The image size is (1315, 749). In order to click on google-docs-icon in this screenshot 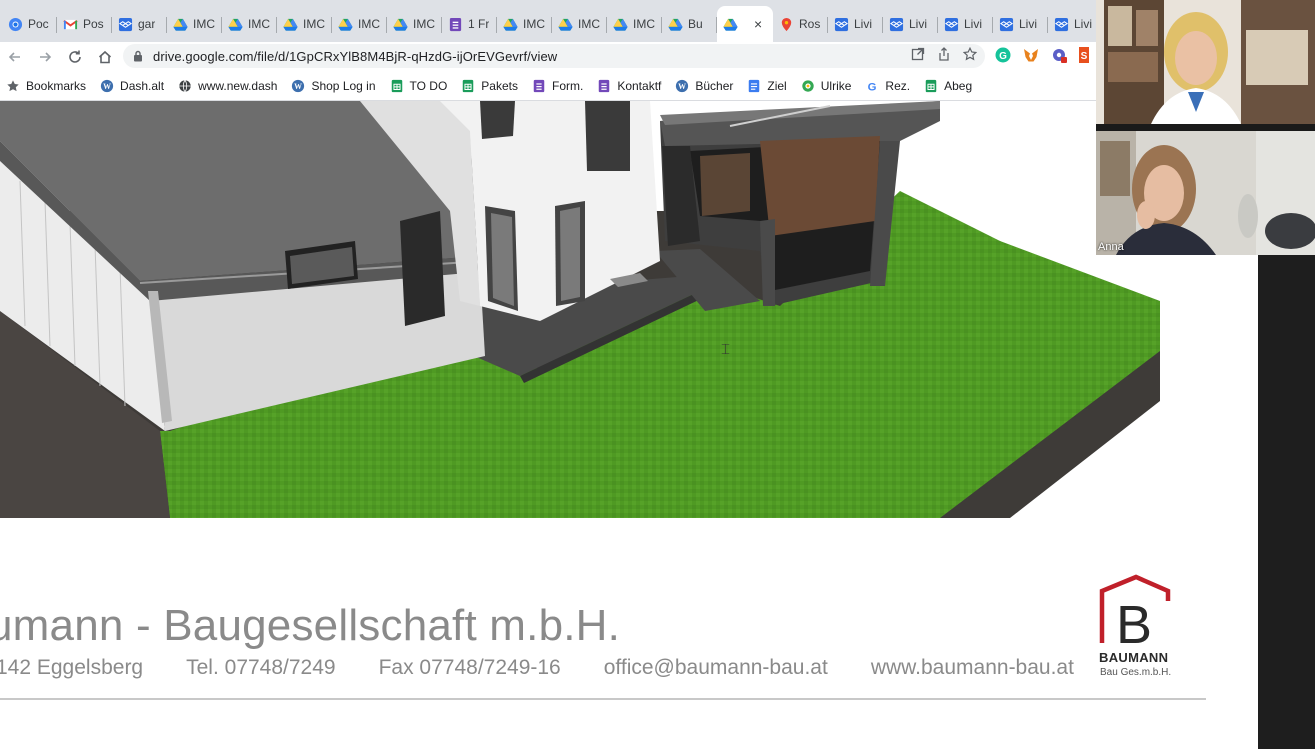, I will do `click(754, 85)`.